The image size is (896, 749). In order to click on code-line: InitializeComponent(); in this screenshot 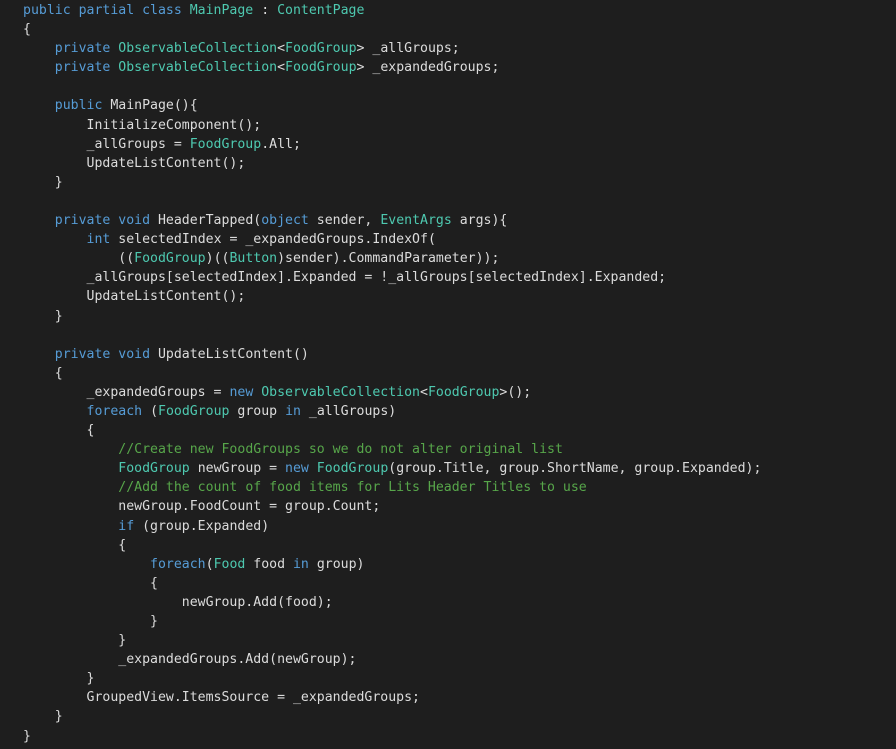, I will do `click(459, 125)`.